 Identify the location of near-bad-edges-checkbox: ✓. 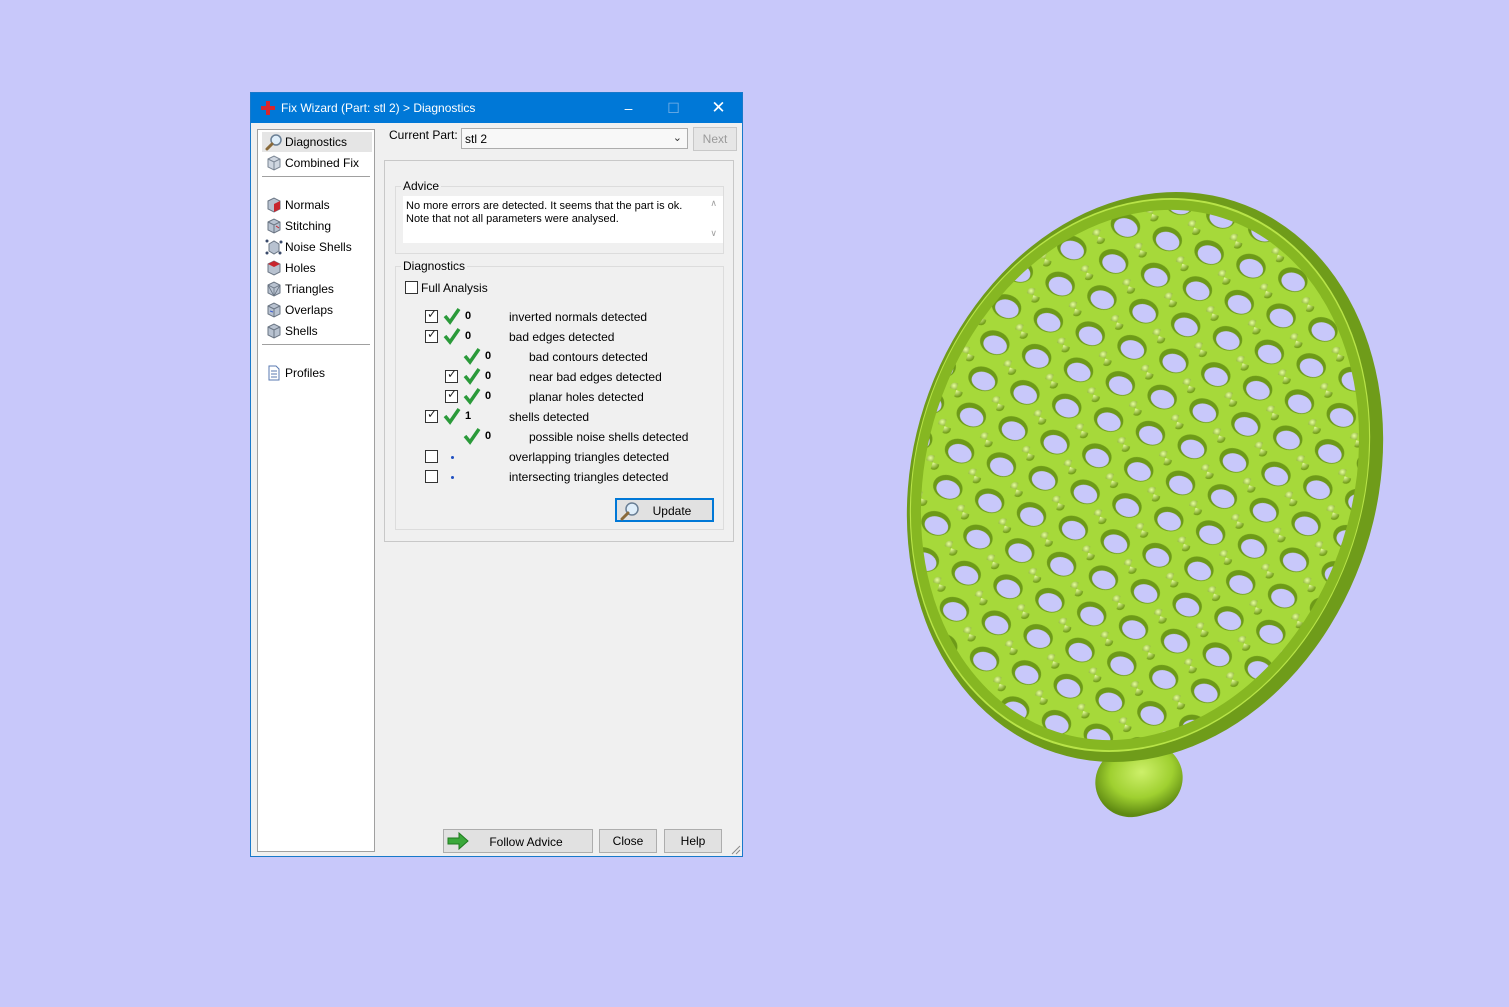
(451, 375).